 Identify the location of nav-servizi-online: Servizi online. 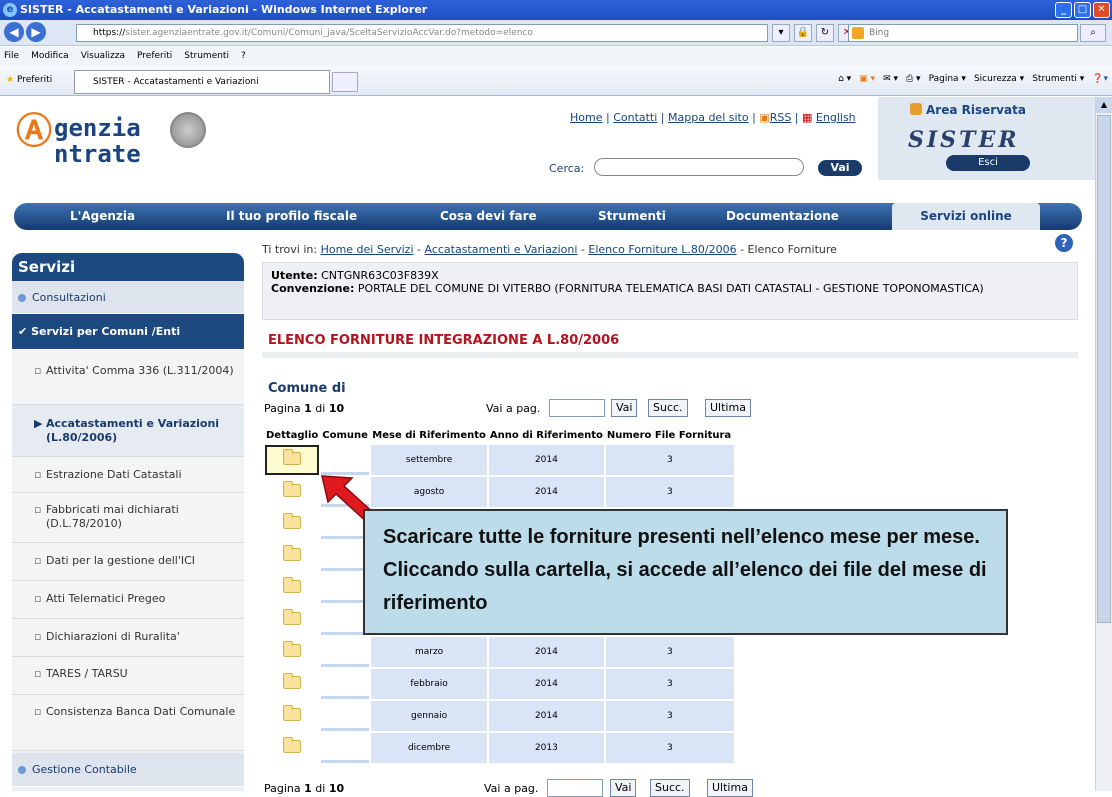
(966, 216).